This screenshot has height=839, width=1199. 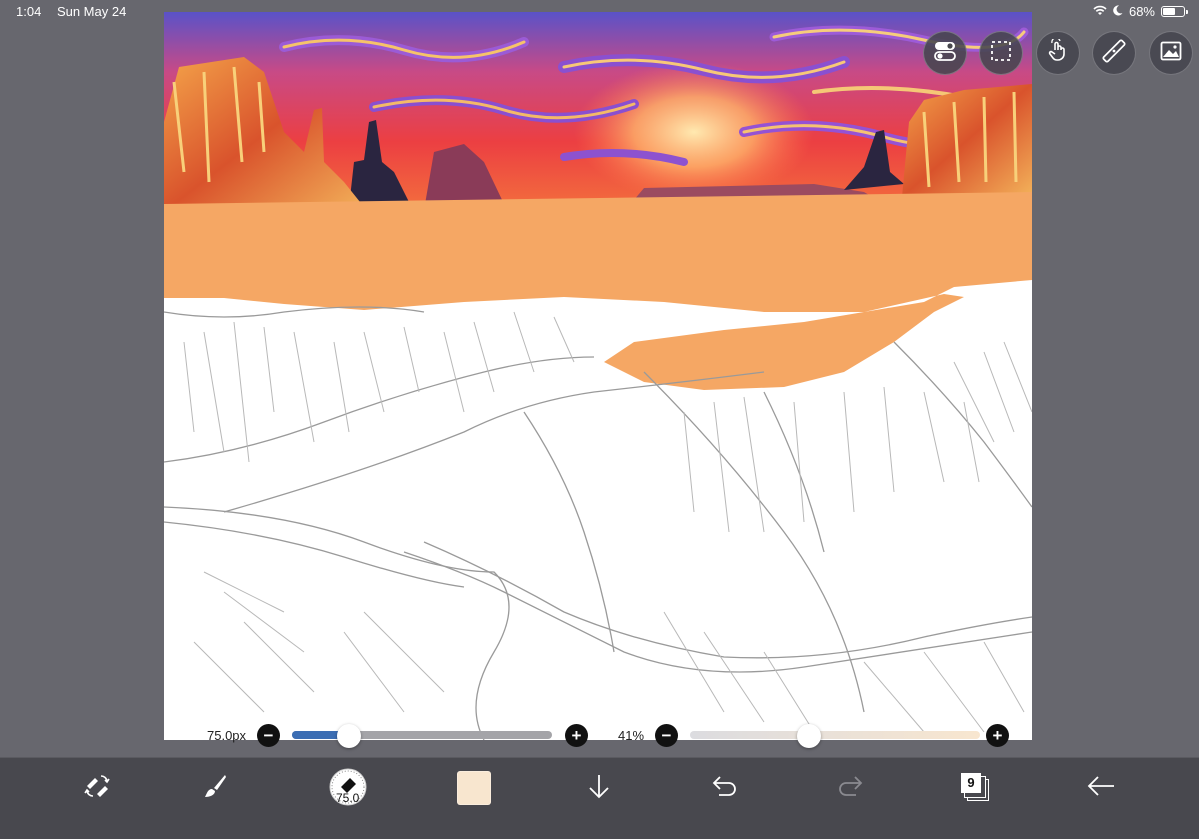 I want to click on back-button, so click(x=1101, y=788).